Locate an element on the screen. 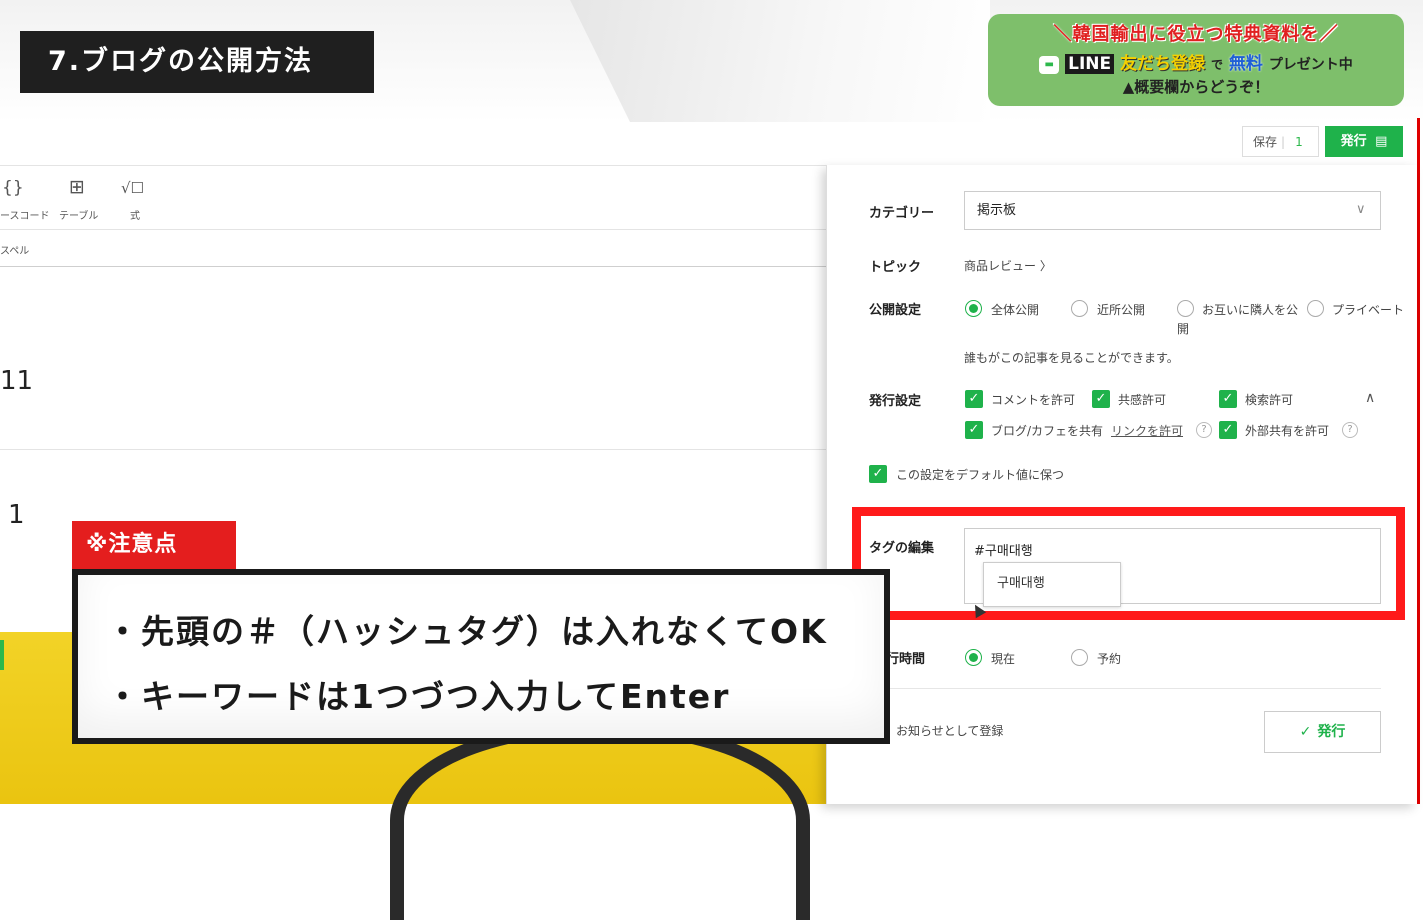 The width and height of the screenshot is (1423, 920). formula-label: 式 is located at coordinates (135, 216).